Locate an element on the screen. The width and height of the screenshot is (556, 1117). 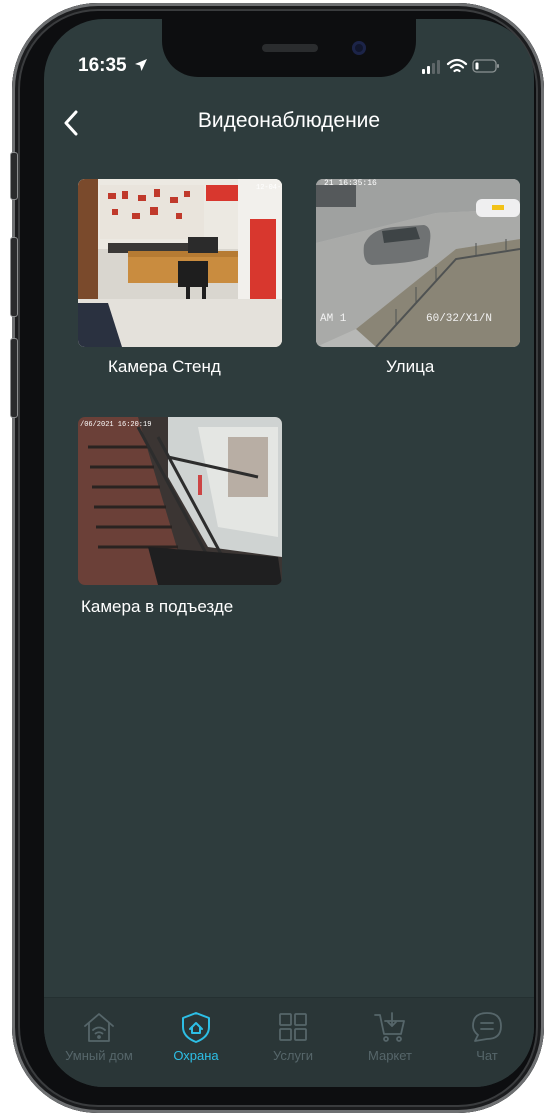
home-wifi-icon is located at coordinates (99, 1027).